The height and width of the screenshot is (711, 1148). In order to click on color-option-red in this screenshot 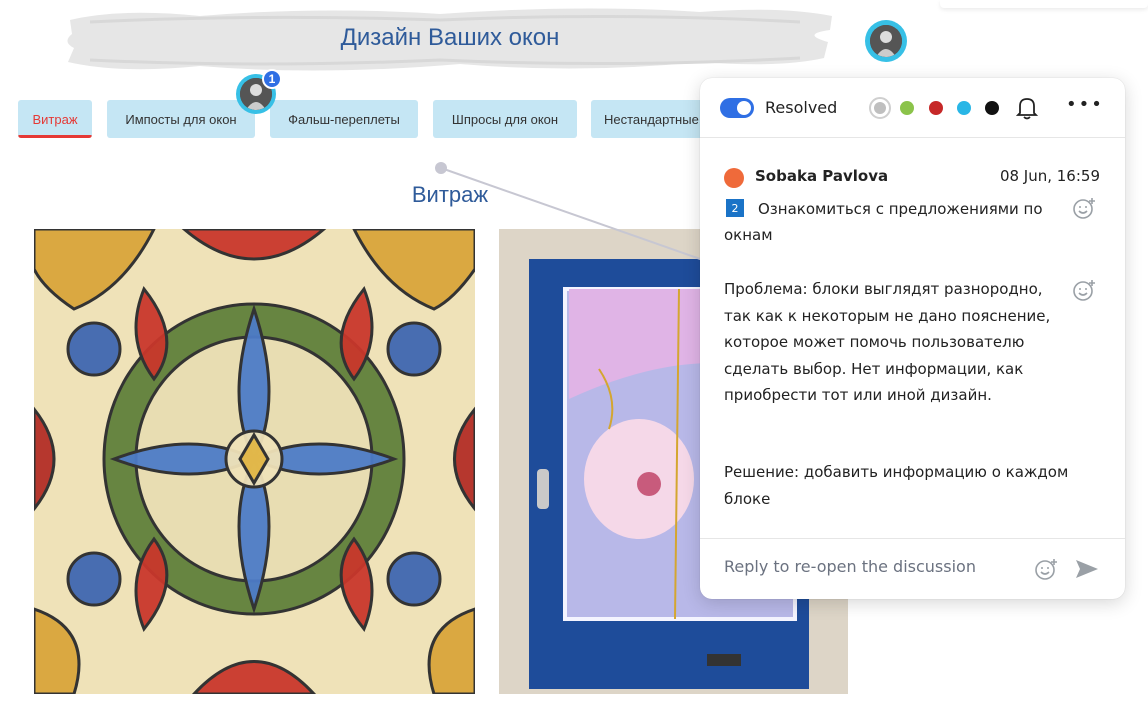, I will do `click(936, 108)`.